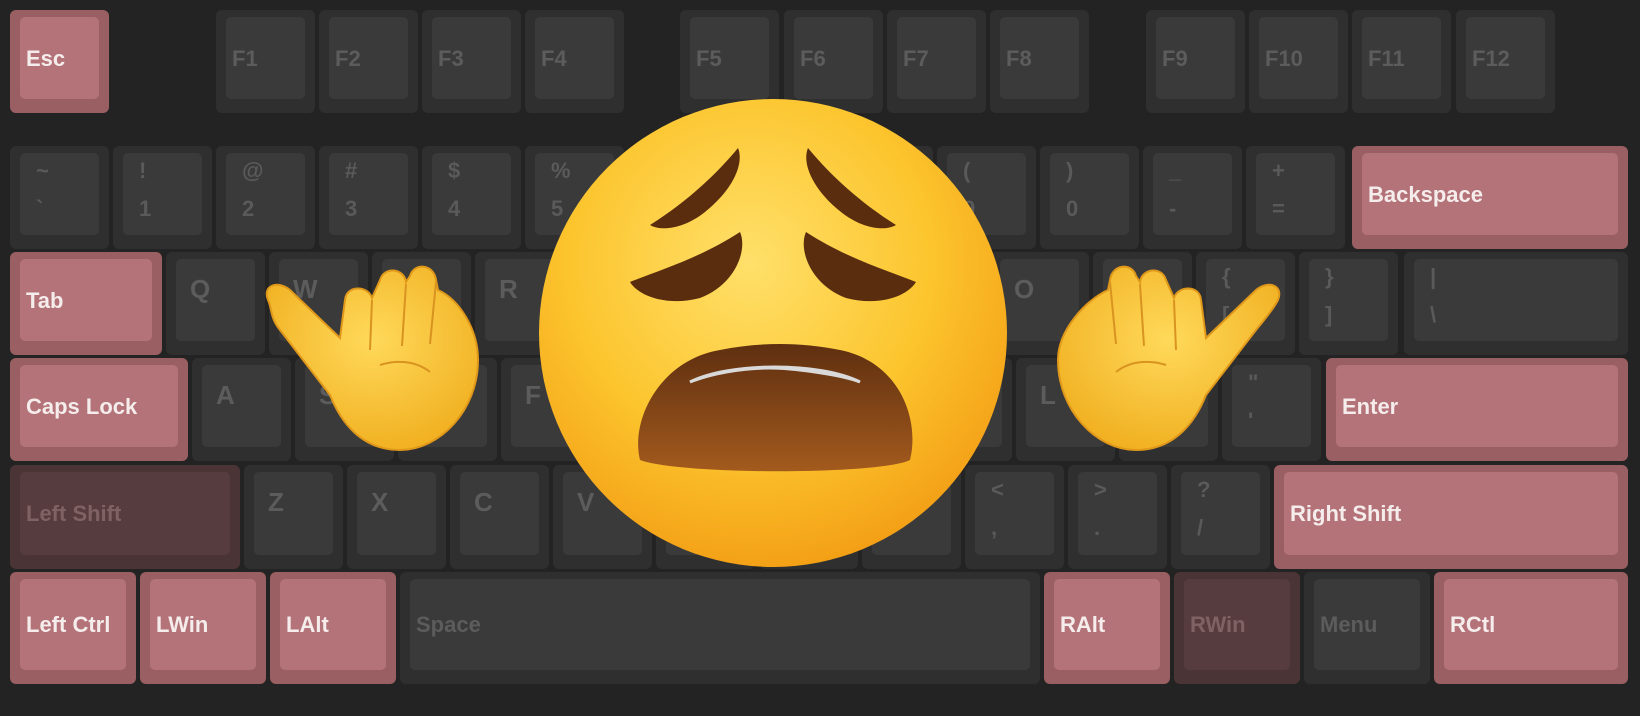  I want to click on call-me-hand-left-icon, so click(372, 358).